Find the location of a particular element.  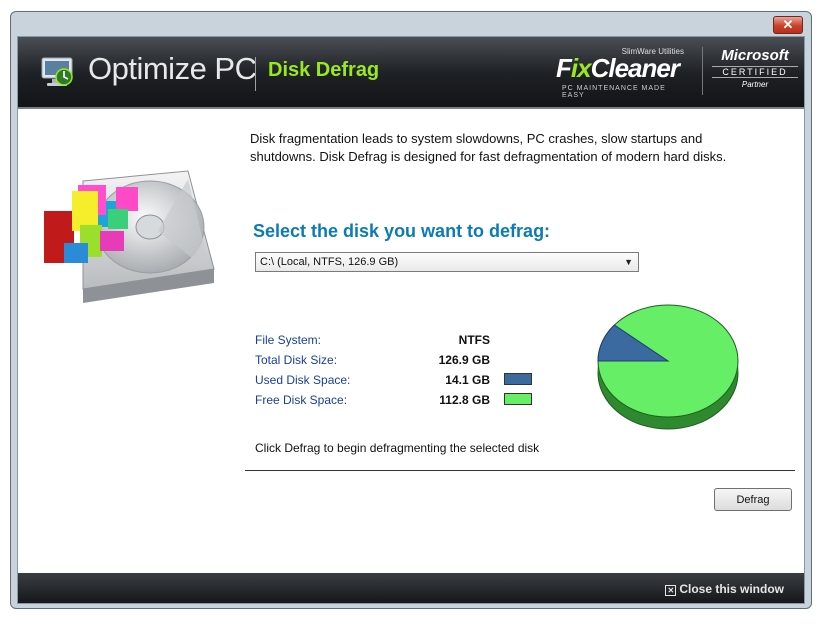

select-disk-heading: Select the disk you want to defrag: is located at coordinates (402, 231).